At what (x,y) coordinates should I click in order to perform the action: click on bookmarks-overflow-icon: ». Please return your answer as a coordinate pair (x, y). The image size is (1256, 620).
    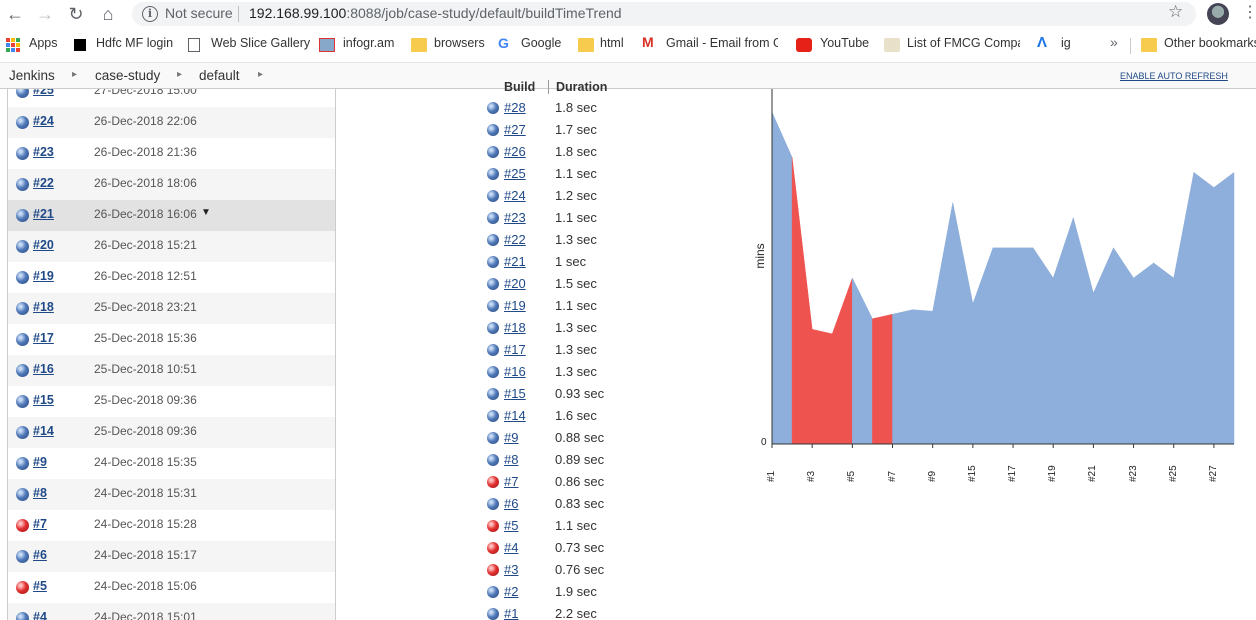
    Looking at the image, I should click on (1114, 42).